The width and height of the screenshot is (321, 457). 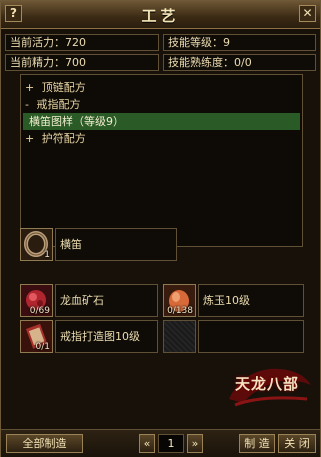 What do you see at coordinates (36, 244) in the screenshot?
I see `product-slot: 1` at bounding box center [36, 244].